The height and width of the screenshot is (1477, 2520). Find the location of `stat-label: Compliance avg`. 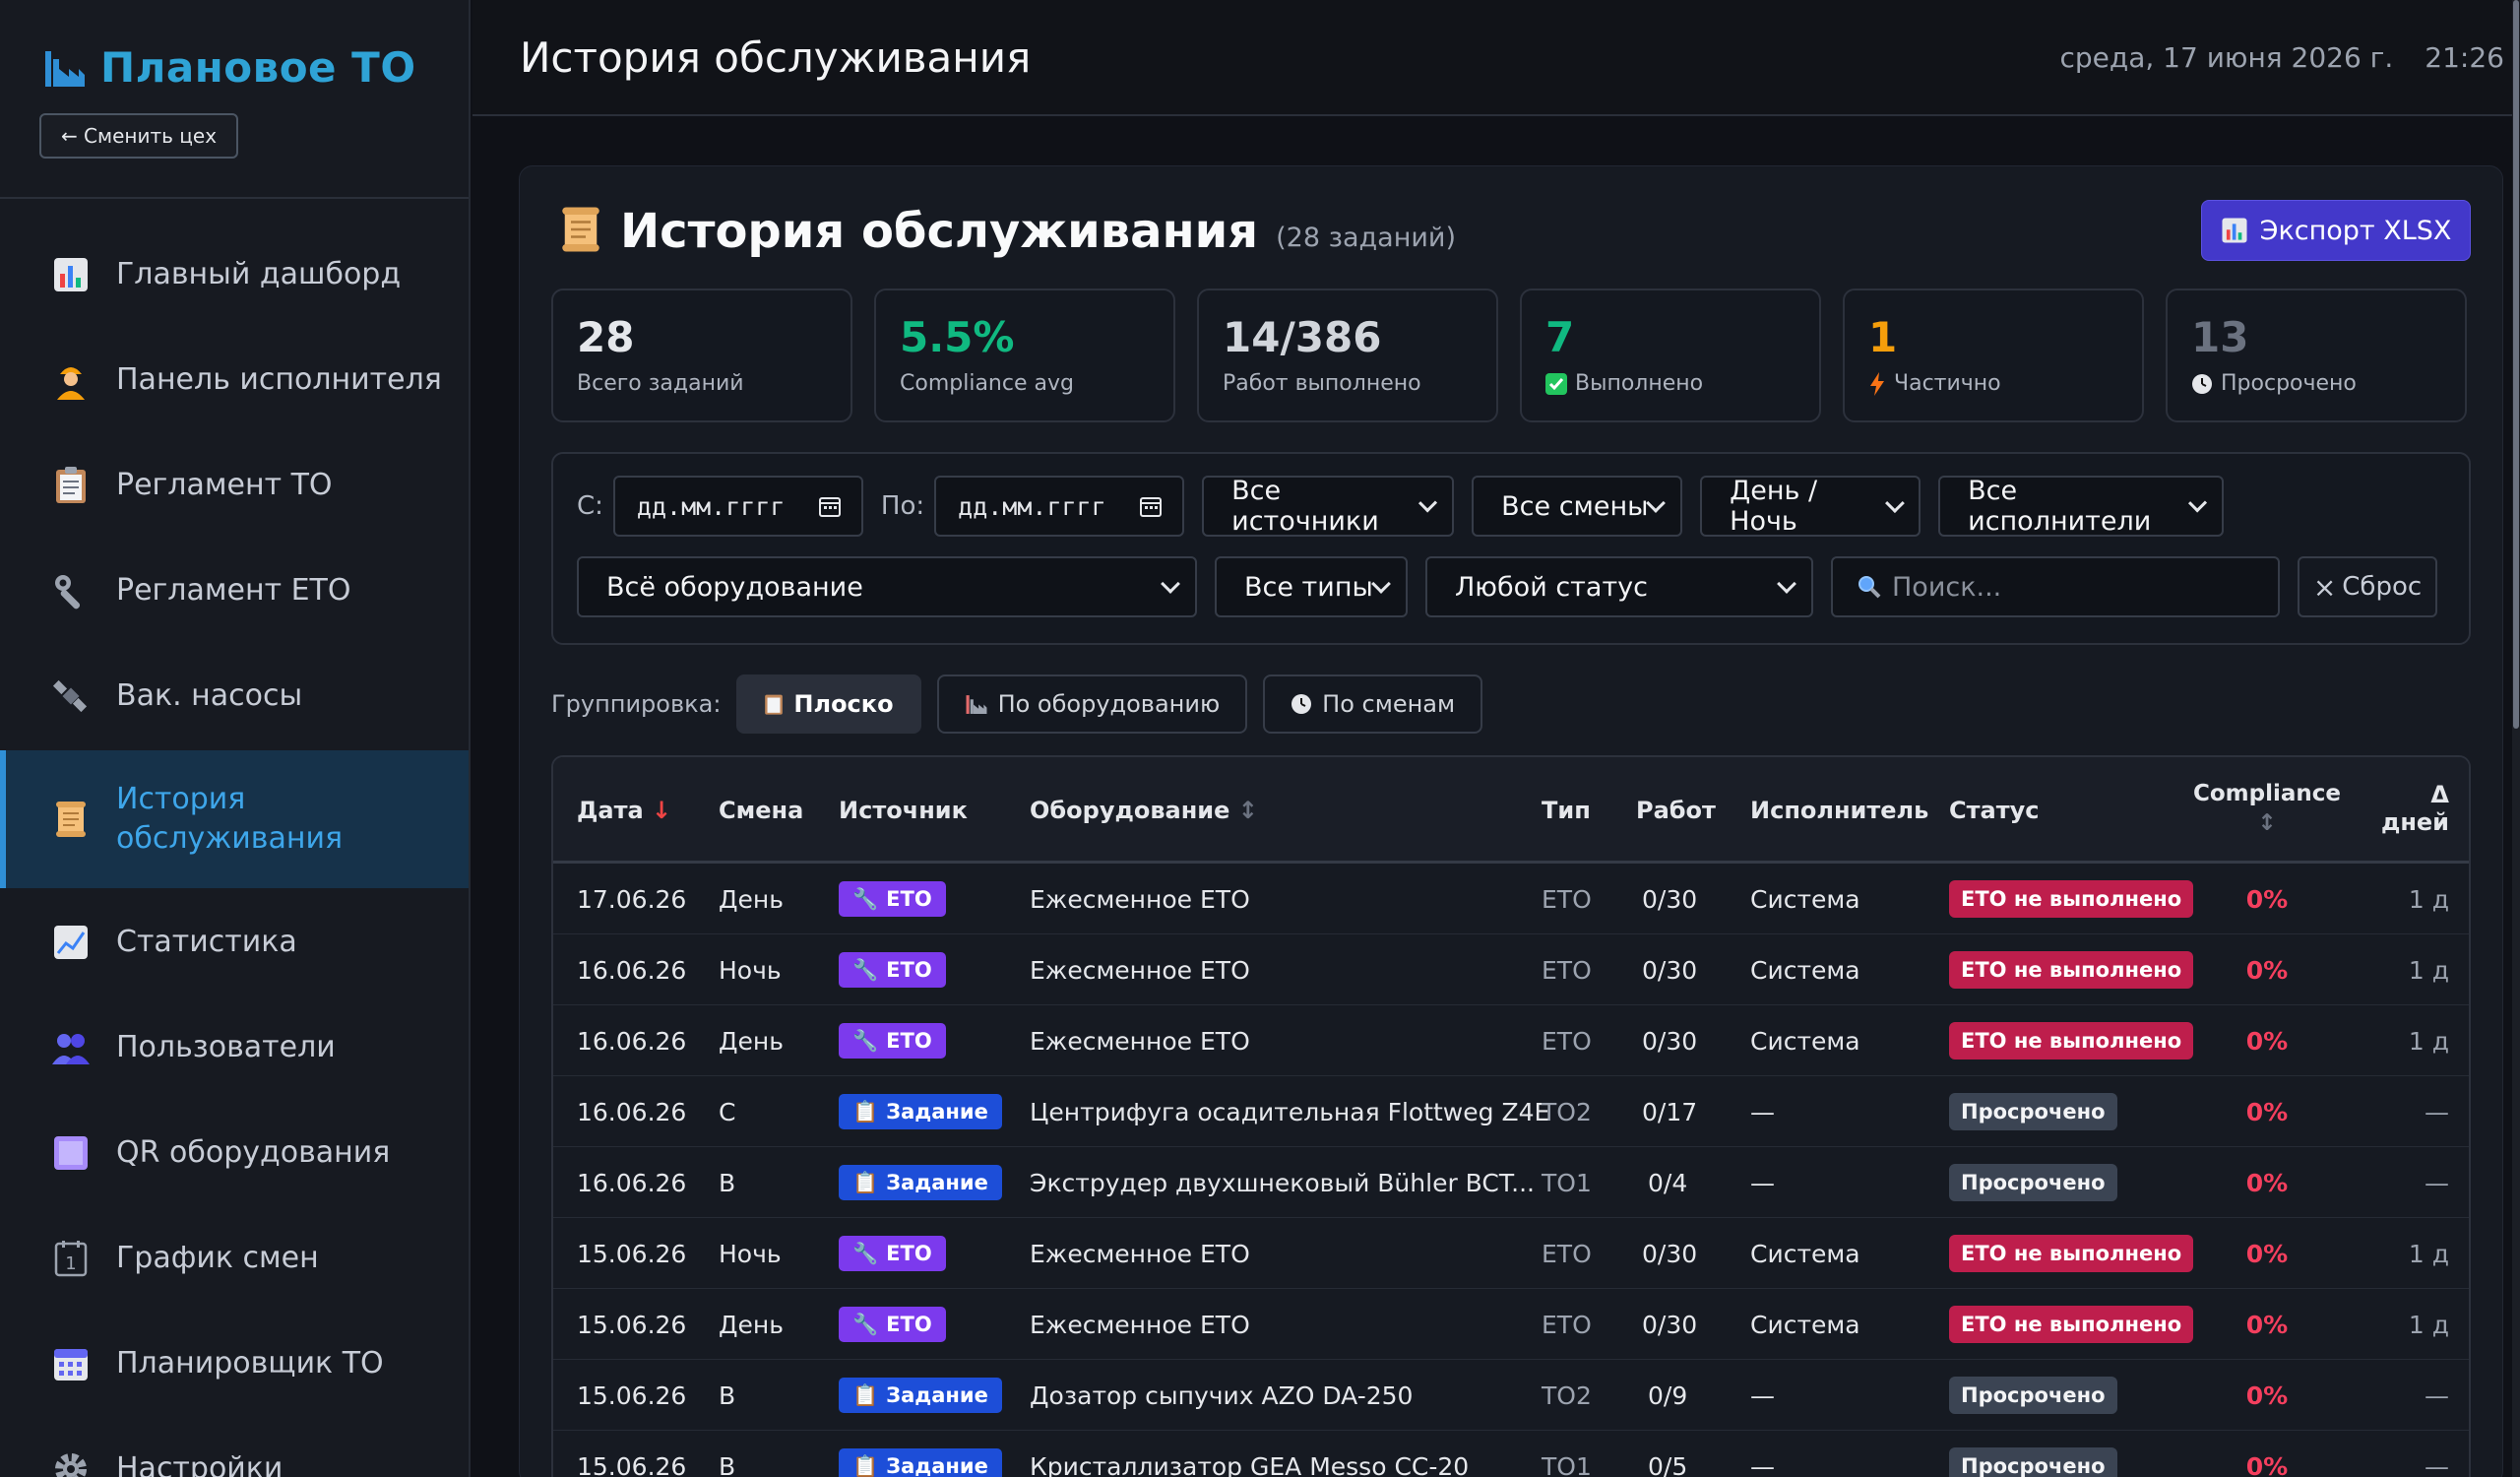

stat-label: Compliance avg is located at coordinates (987, 383).